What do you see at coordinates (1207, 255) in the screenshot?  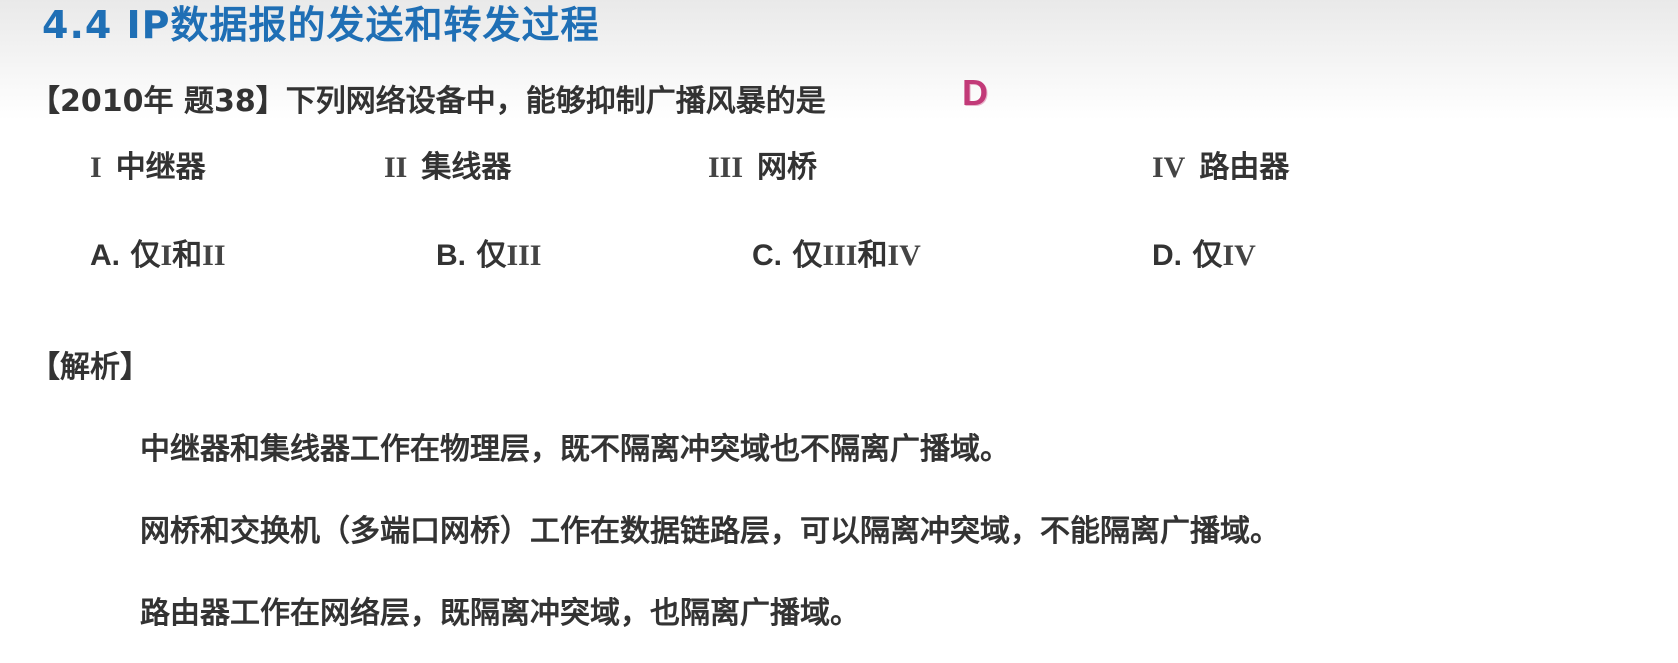 I see `option-d-prefix: 仅` at bounding box center [1207, 255].